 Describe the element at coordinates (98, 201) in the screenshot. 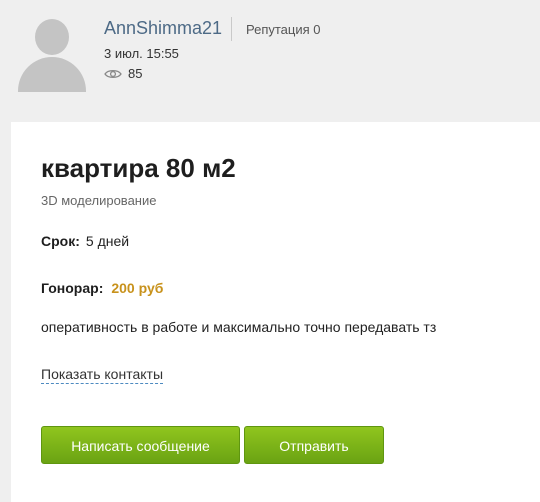

I see `order-category: 3D моделирование` at that location.